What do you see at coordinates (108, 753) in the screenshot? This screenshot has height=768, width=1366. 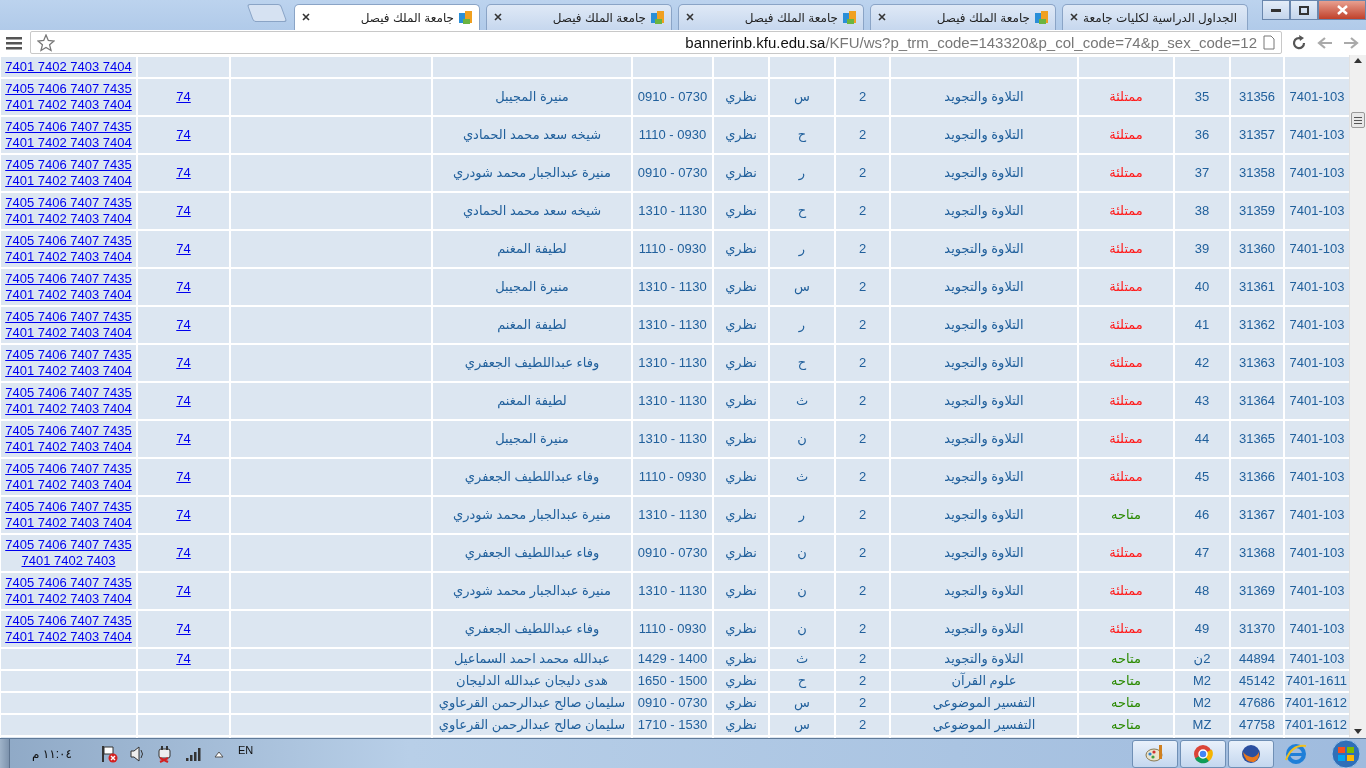 I see `action-center-flag-icon` at bounding box center [108, 753].